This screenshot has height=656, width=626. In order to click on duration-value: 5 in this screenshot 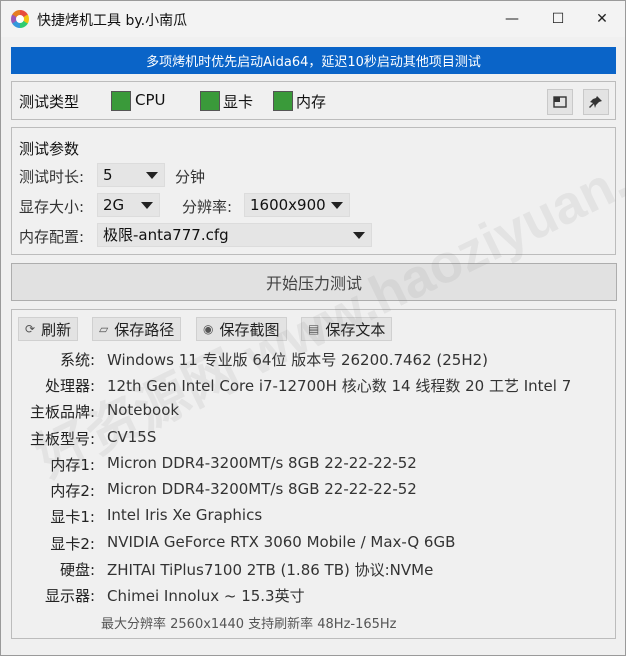, I will do `click(108, 175)`.